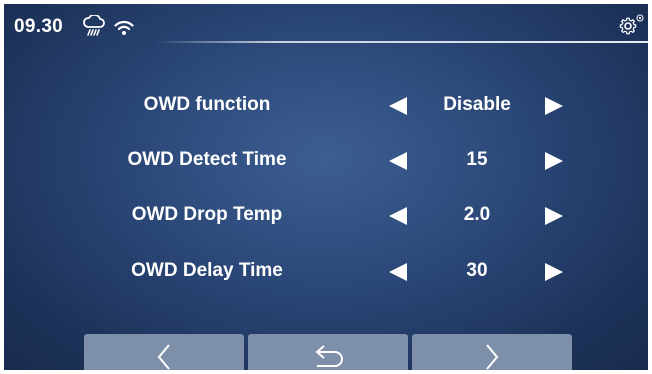 The height and width of the screenshot is (374, 652). Describe the element at coordinates (207, 214) in the screenshot. I see `setting-label: OWD Drop Temp` at that location.